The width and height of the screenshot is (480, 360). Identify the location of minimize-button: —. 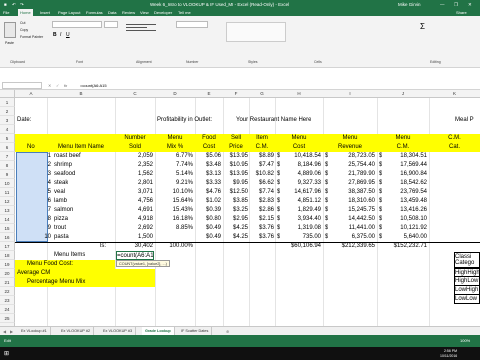
(442, 4).